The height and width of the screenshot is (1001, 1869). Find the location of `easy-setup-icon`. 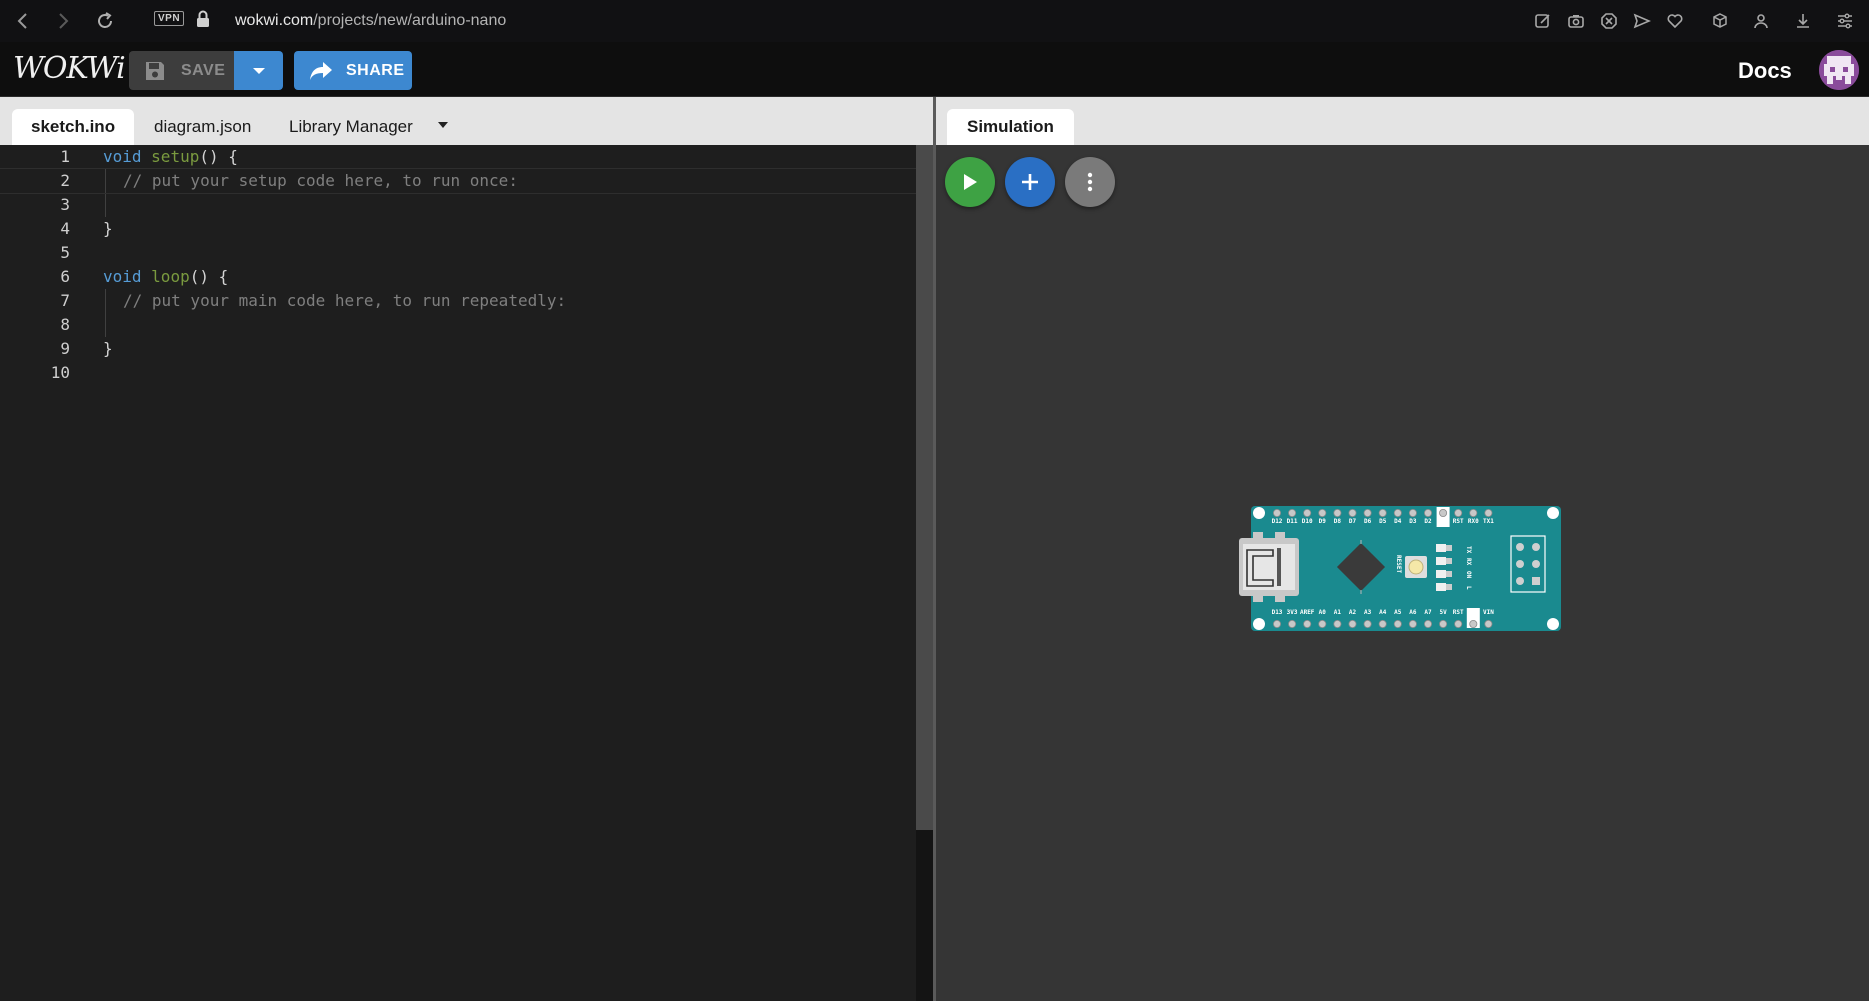

easy-setup-icon is located at coordinates (1845, 21).